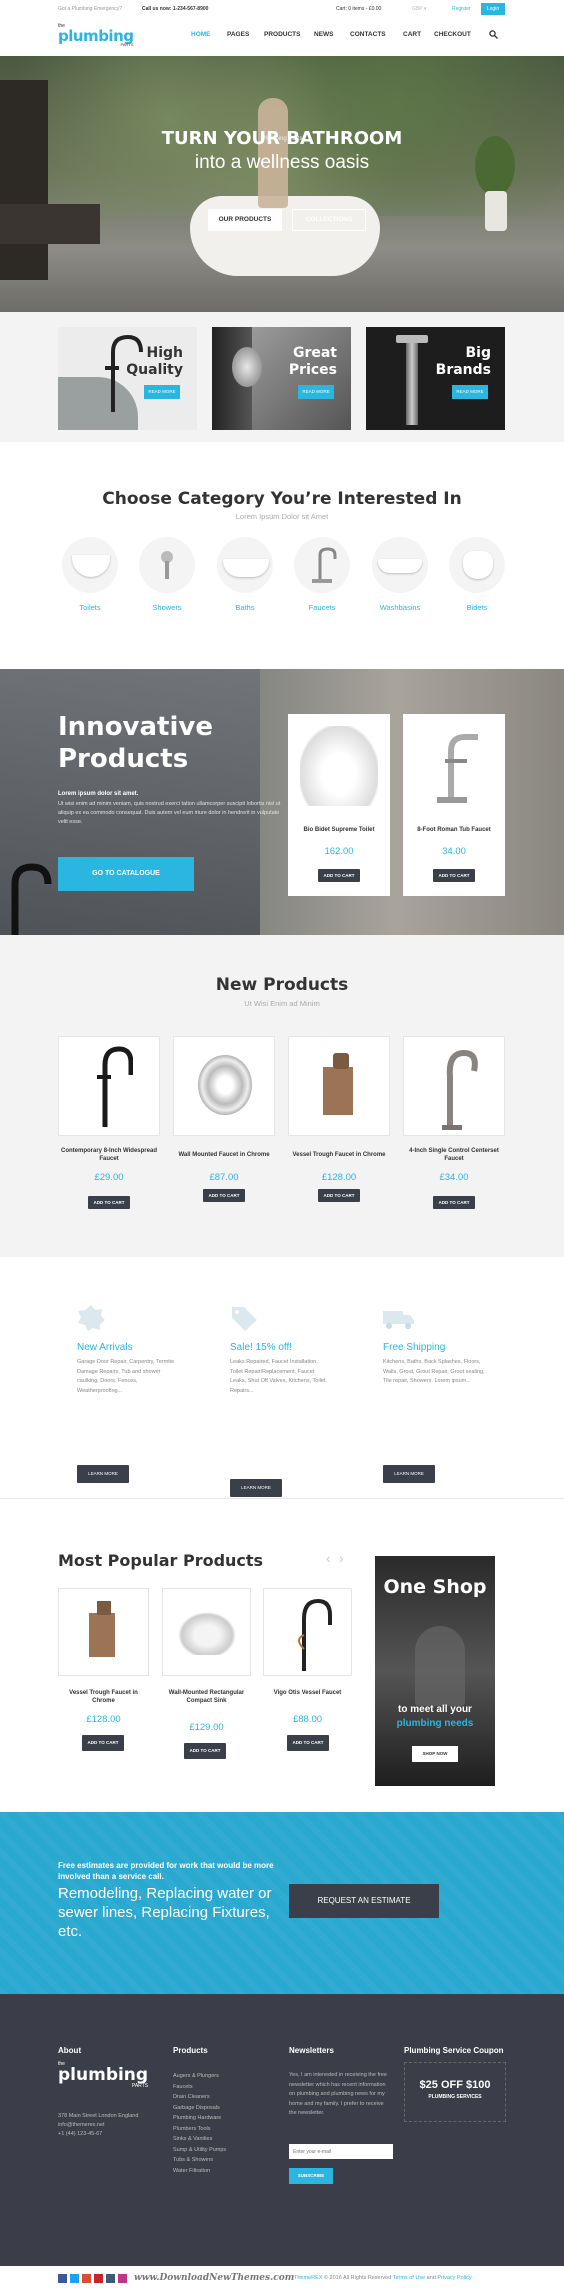 The height and width of the screenshot is (2292, 564). Describe the element at coordinates (409, 2278) in the screenshot. I see `terms-link: Terms of Use` at that location.